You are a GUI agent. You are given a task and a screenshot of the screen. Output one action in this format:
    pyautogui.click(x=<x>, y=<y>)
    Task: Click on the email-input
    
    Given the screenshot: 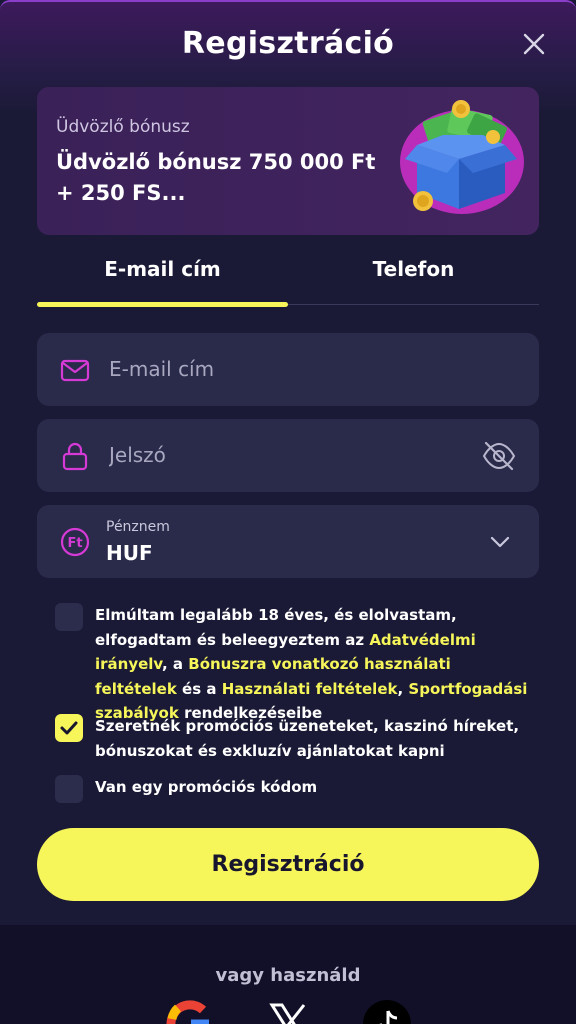 What is the action you would take?
    pyautogui.click(x=299, y=369)
    